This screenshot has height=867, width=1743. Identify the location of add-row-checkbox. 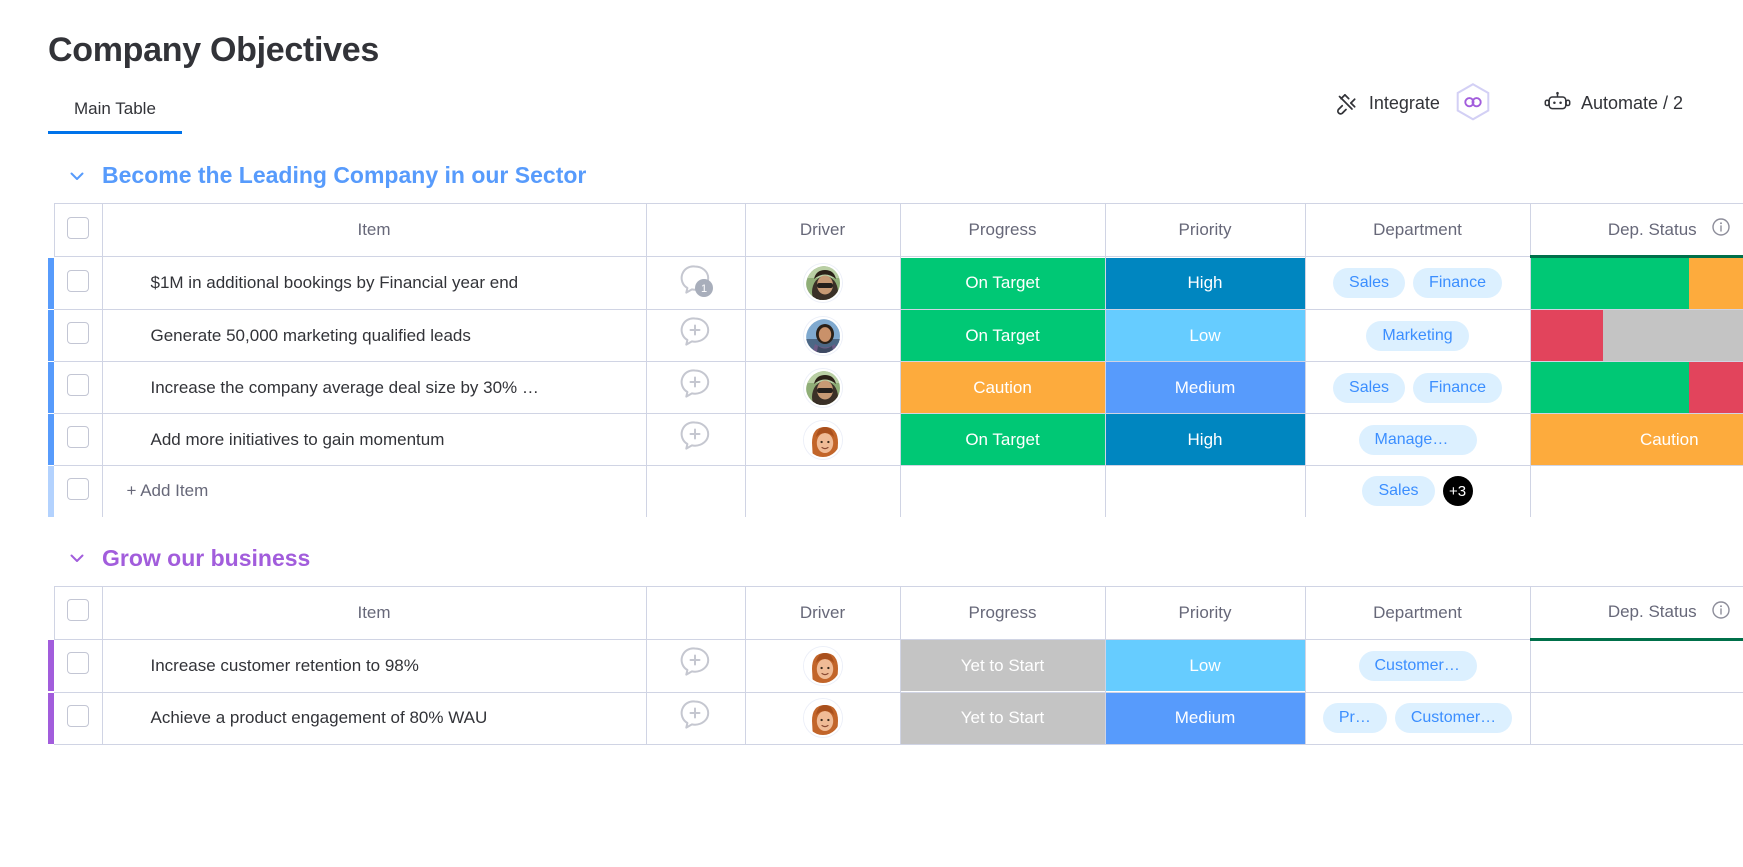
(77, 488).